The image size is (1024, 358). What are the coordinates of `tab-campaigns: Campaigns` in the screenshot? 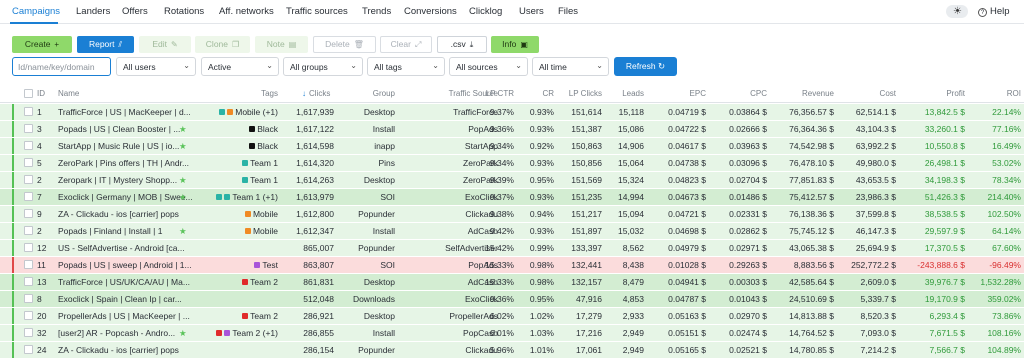 It's located at (36, 11).